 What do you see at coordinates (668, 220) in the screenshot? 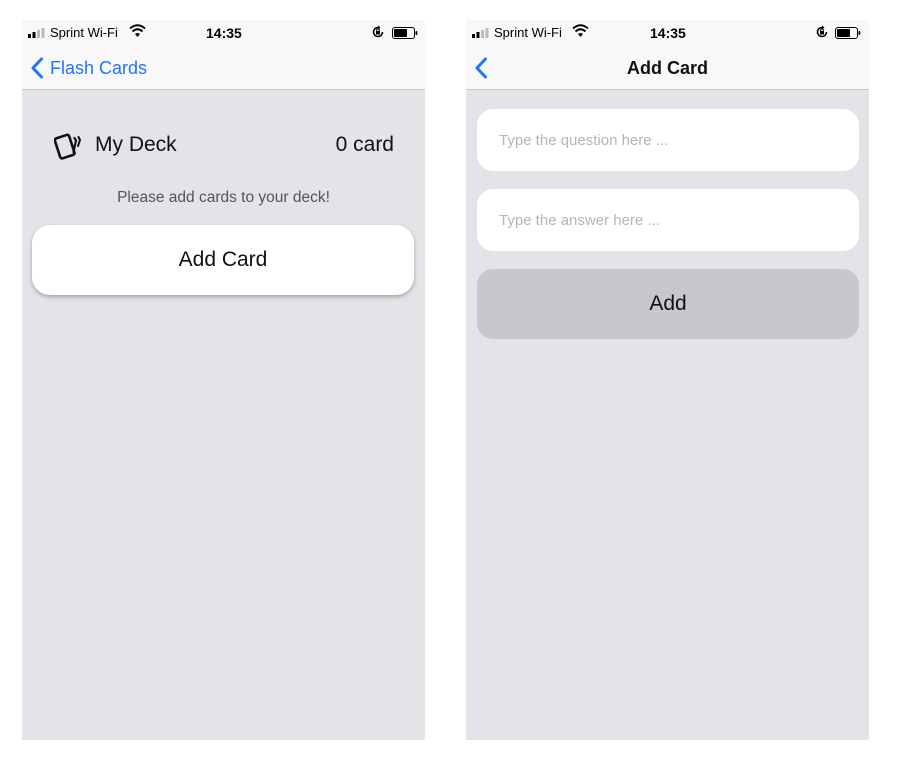
I see `answer-input` at bounding box center [668, 220].